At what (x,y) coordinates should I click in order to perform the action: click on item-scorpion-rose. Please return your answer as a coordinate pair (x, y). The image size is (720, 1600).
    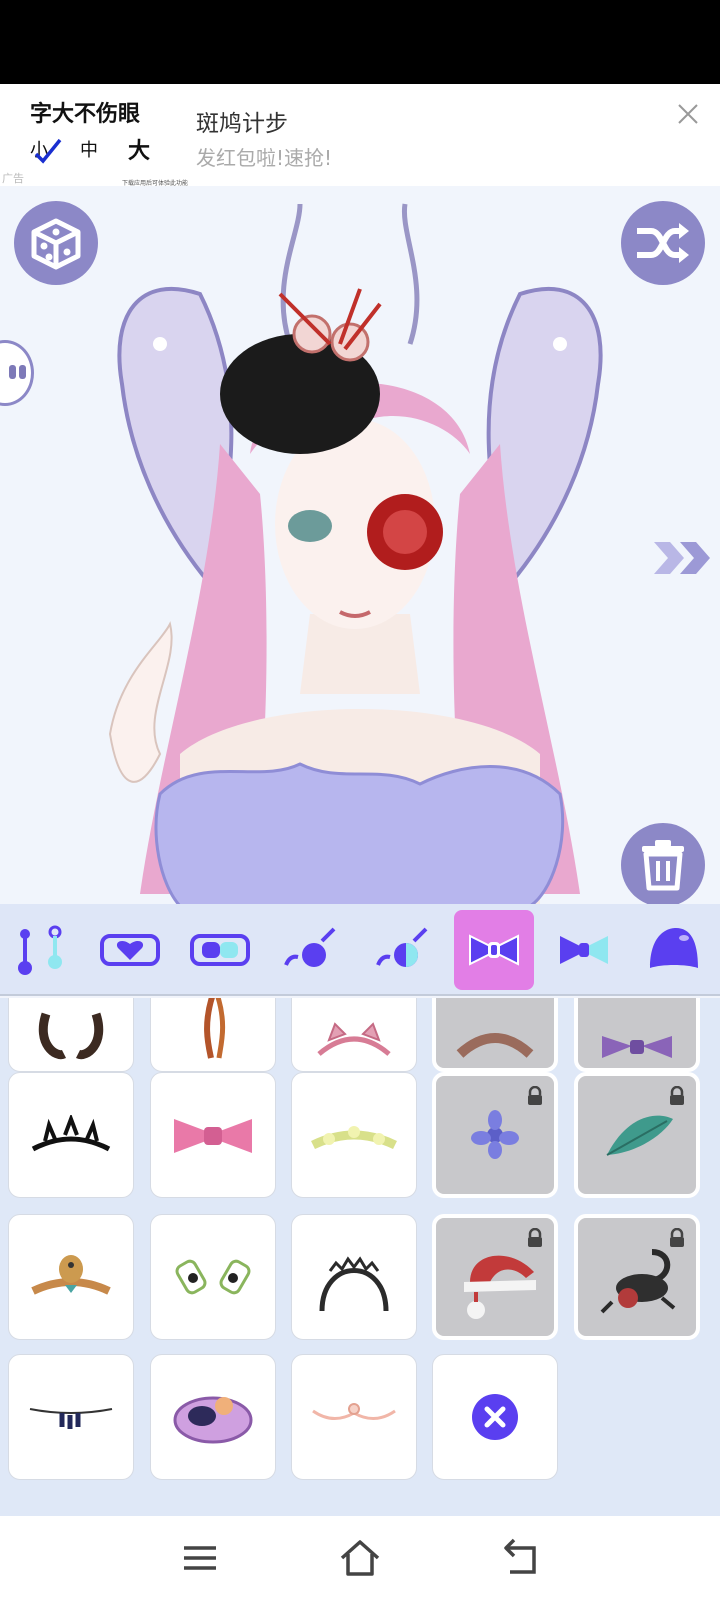
    Looking at the image, I should click on (637, 1277).